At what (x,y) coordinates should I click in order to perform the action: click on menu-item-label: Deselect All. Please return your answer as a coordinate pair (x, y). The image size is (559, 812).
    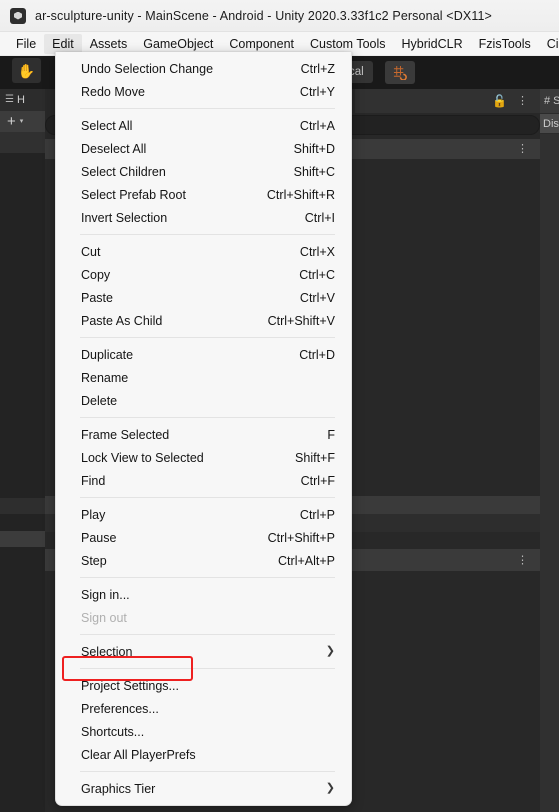
    Looking at the image, I should click on (114, 148).